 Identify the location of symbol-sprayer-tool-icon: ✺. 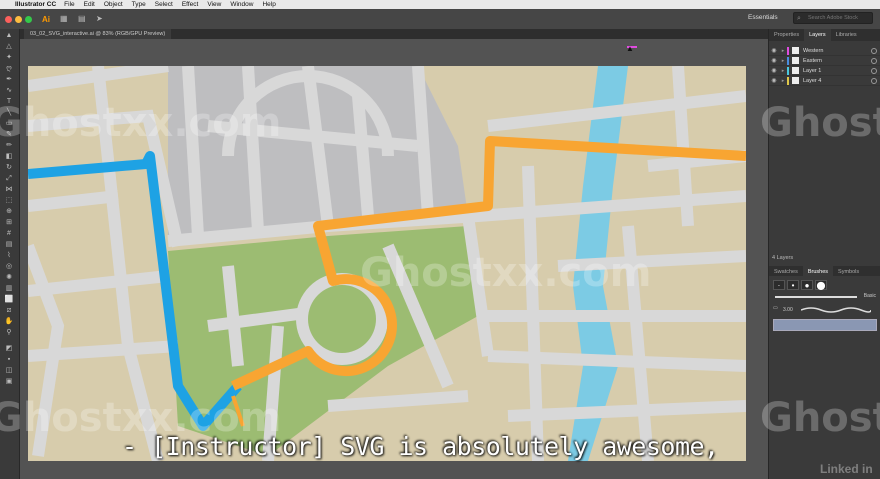
(9, 278).